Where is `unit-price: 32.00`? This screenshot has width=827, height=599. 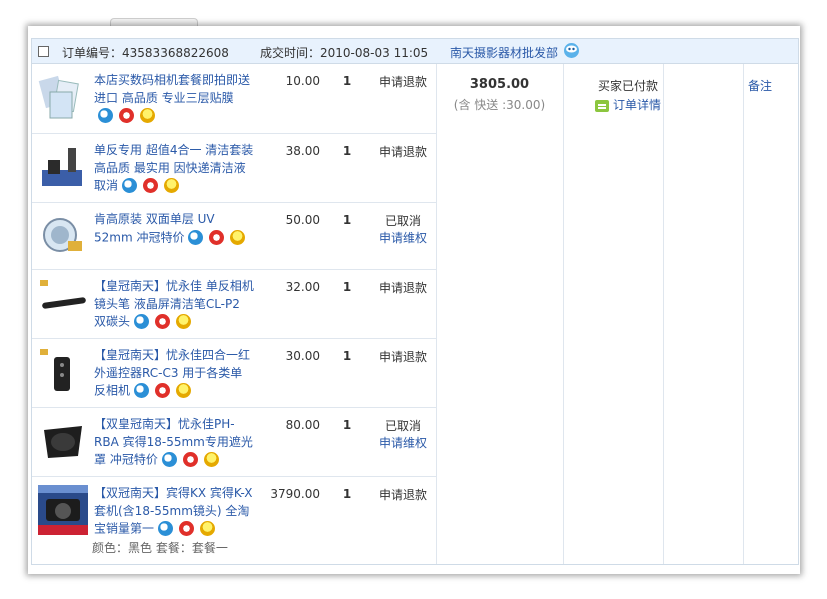 unit-price: 32.00 is located at coordinates (302, 287).